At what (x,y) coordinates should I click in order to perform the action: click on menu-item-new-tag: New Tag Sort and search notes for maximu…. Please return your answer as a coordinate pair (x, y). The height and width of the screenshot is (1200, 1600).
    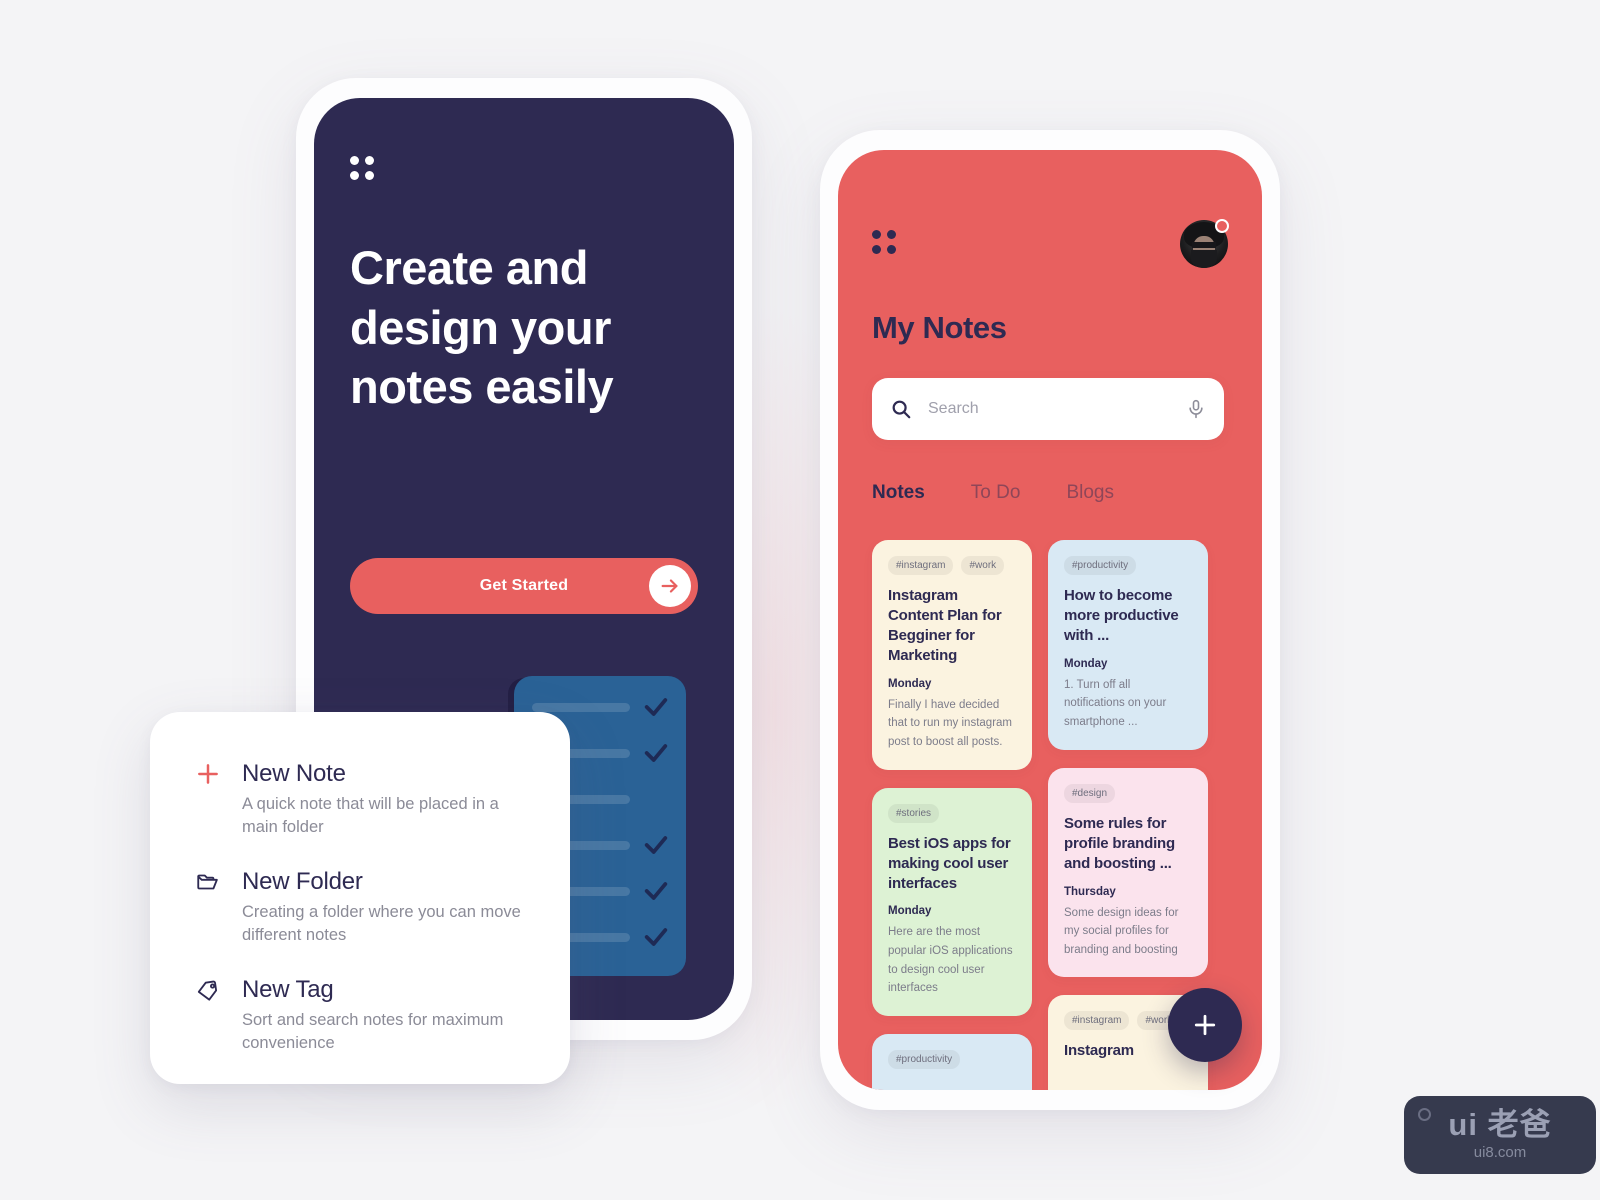
    Looking at the image, I should click on (360, 1016).